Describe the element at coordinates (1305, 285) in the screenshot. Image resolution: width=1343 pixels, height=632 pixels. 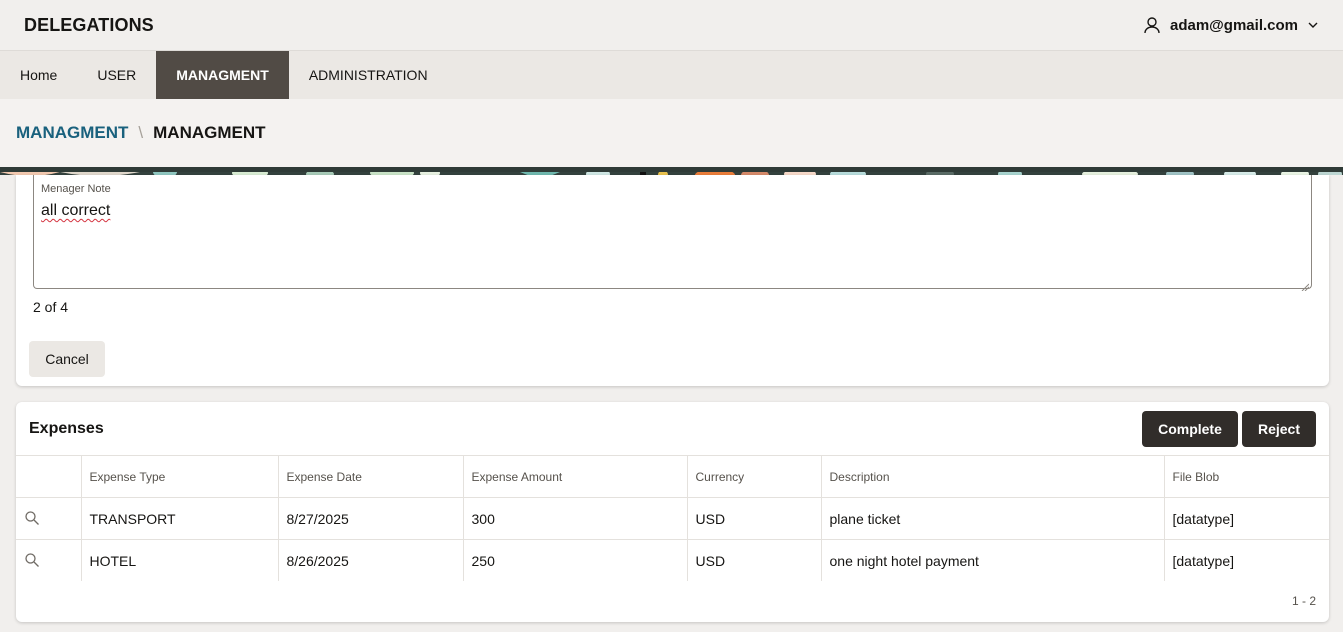
I see `resize-grip-icon` at that location.